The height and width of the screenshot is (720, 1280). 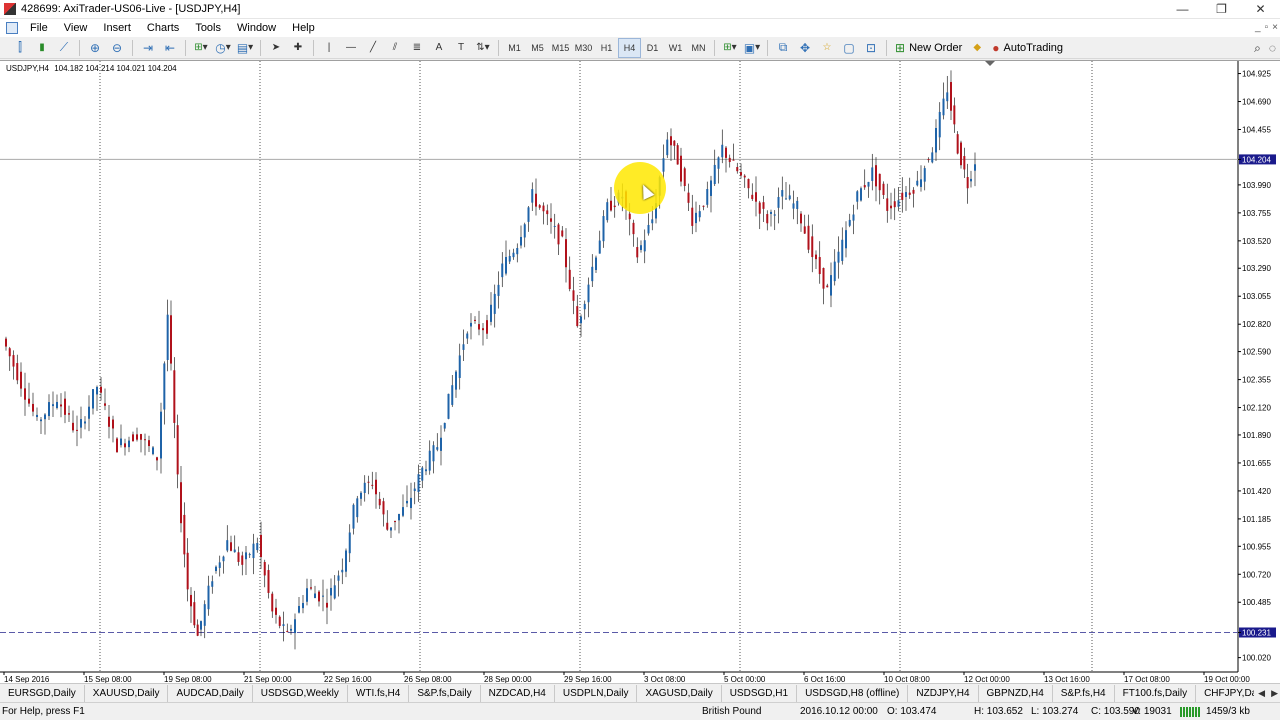 I want to click on tab-scroll-right-icon: ▶, so click(x=1274, y=693).